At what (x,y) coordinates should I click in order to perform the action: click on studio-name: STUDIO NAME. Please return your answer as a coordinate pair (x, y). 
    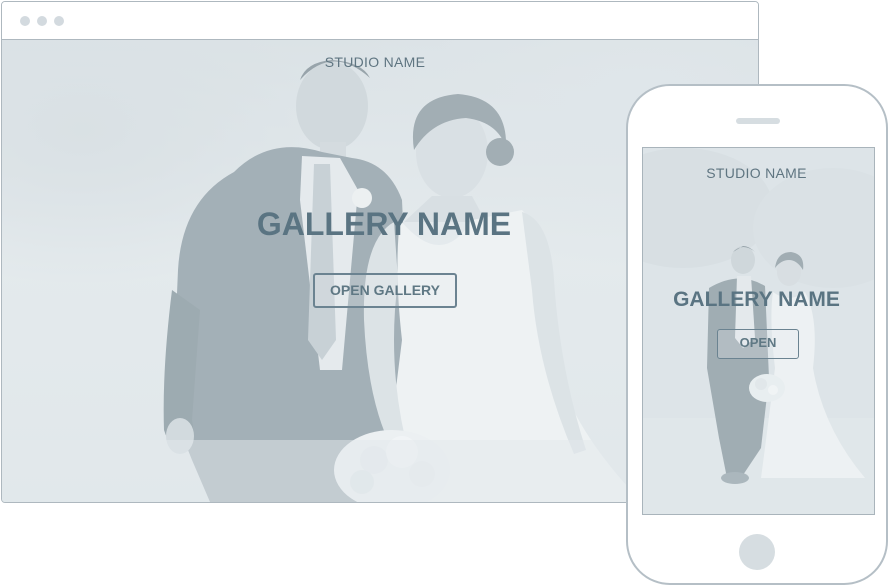
    Looking at the image, I should click on (375, 62).